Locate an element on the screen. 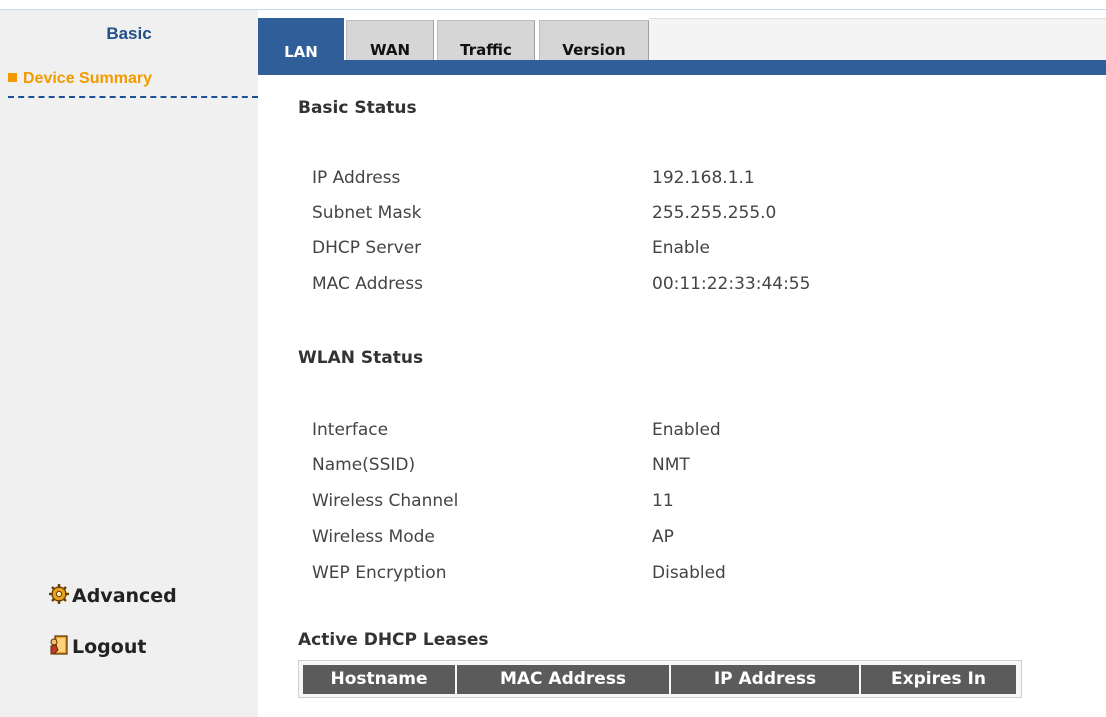  tab-lan: LAN is located at coordinates (301, 40).